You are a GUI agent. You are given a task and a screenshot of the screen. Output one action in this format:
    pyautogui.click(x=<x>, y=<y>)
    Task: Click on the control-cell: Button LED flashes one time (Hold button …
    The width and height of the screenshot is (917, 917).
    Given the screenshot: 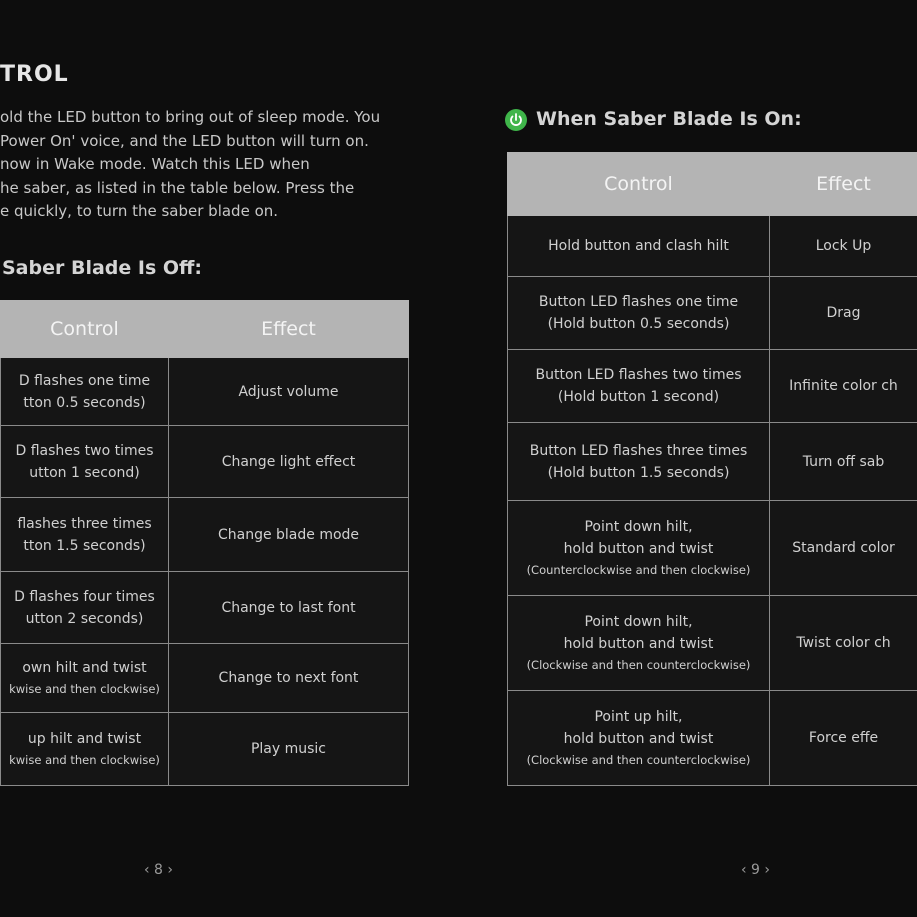 What is the action you would take?
    pyautogui.click(x=638, y=313)
    